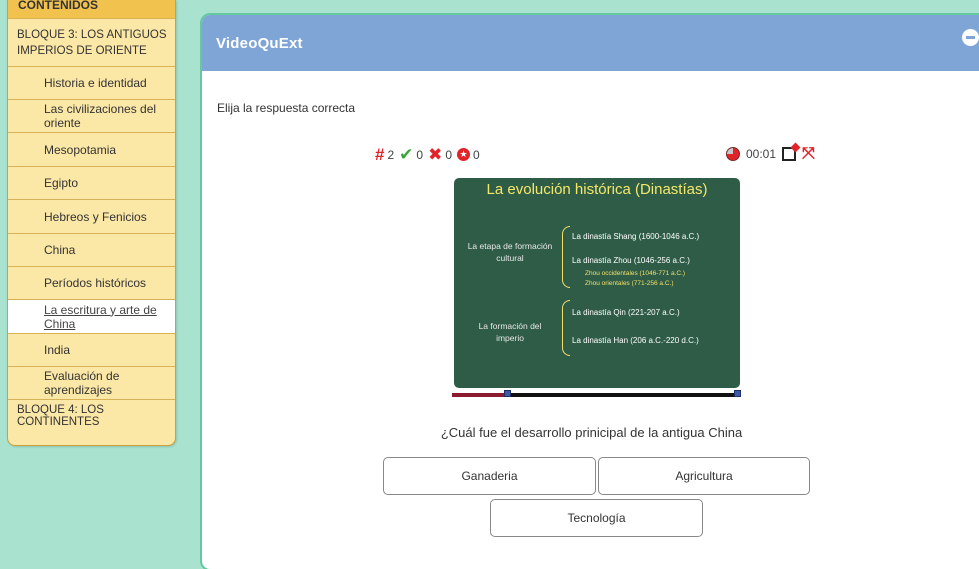 The image size is (979, 569). What do you see at coordinates (636, 236) in the screenshot?
I see `video-line: La dinastía Shang (1600-1046 a.C.)` at bounding box center [636, 236].